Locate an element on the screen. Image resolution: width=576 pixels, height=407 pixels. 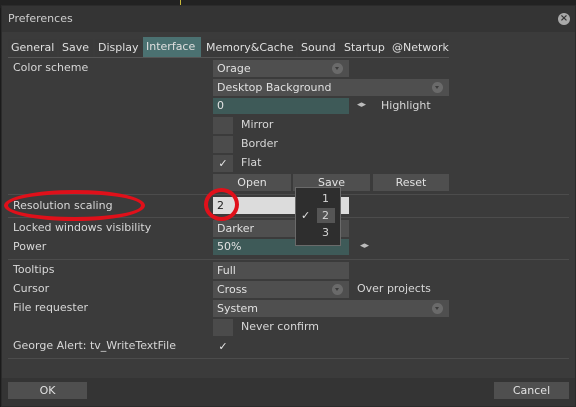
checkmark-icon: ✓ is located at coordinates (306, 215).